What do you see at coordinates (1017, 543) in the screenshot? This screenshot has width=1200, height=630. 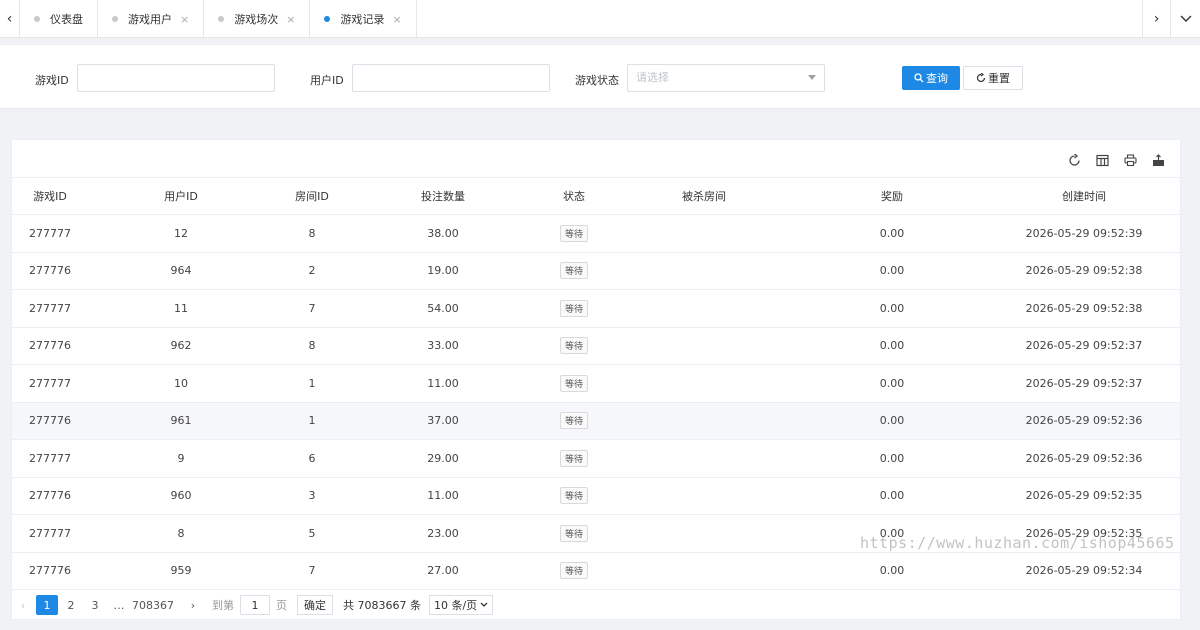 I see `watermark-text: https://www.huzhan.com/ishop45665` at bounding box center [1017, 543].